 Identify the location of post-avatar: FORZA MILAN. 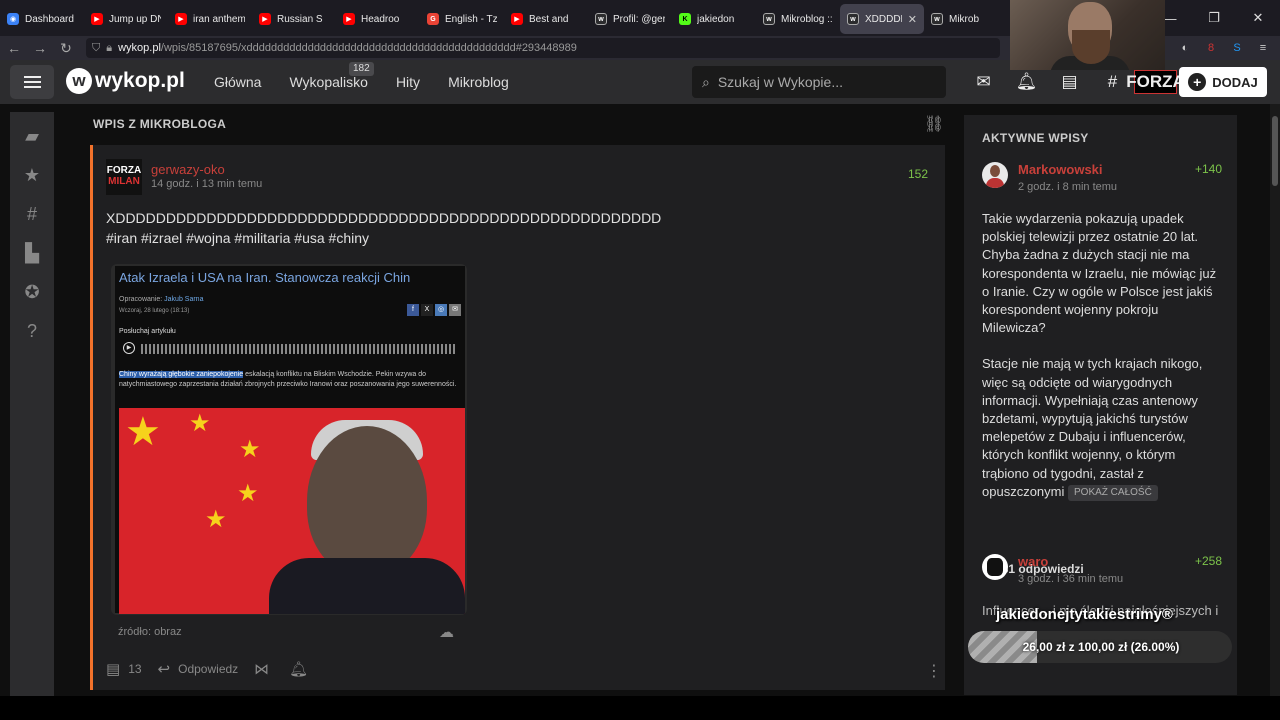
(124, 177).